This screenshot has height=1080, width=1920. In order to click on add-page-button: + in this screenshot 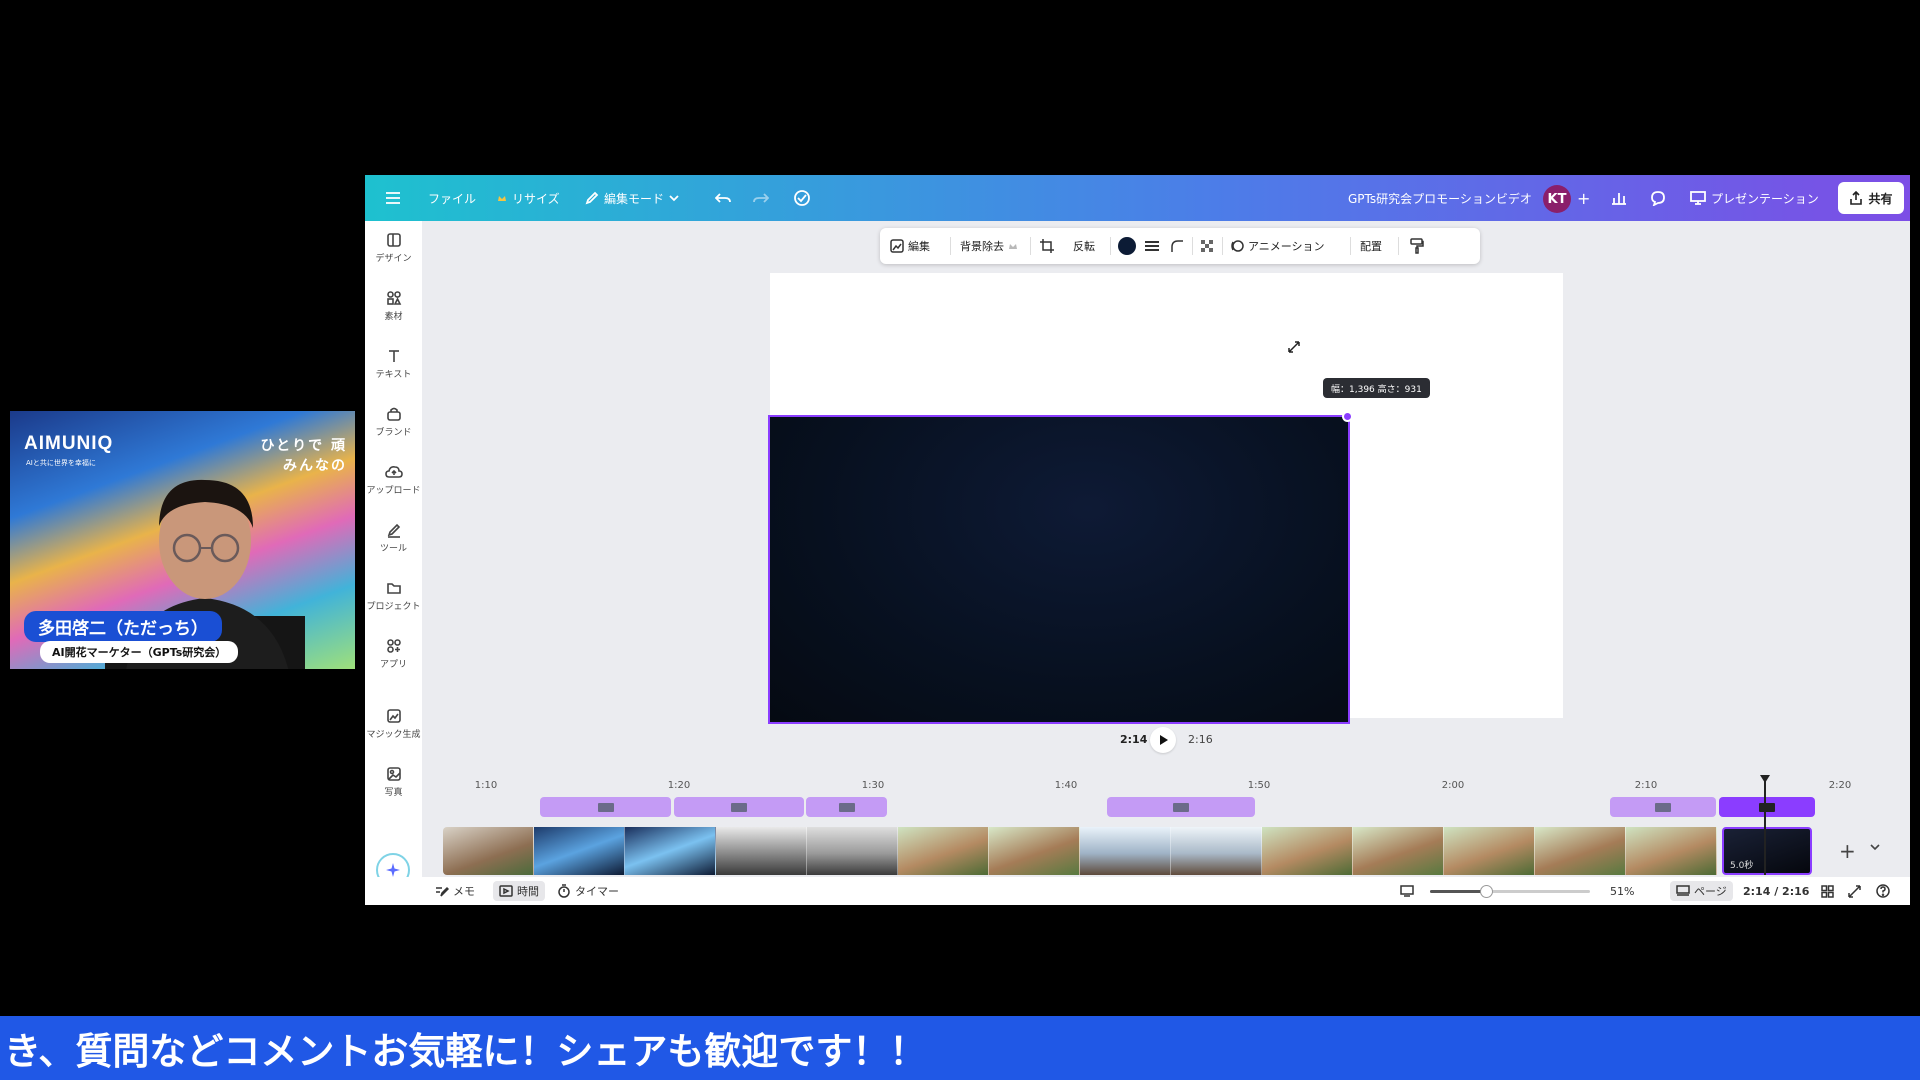, I will do `click(1847, 851)`.